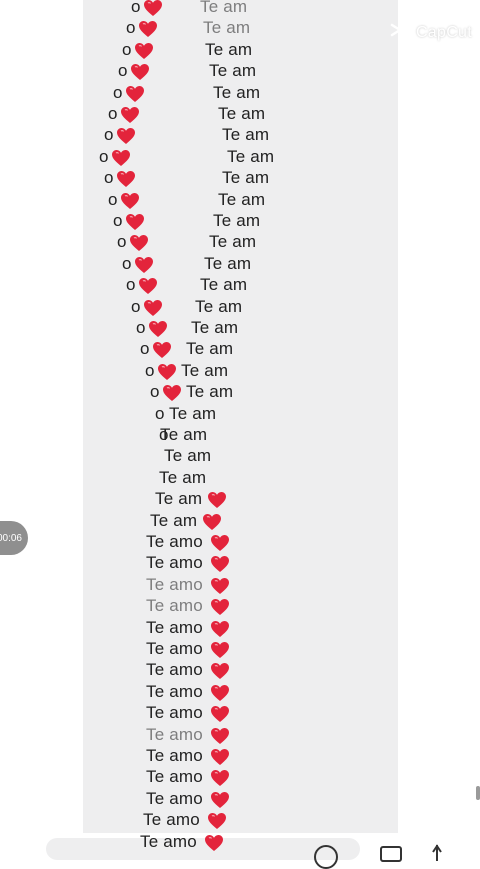 The width and height of the screenshot is (480, 869). I want to click on scrollbar-thumb, so click(478, 793).